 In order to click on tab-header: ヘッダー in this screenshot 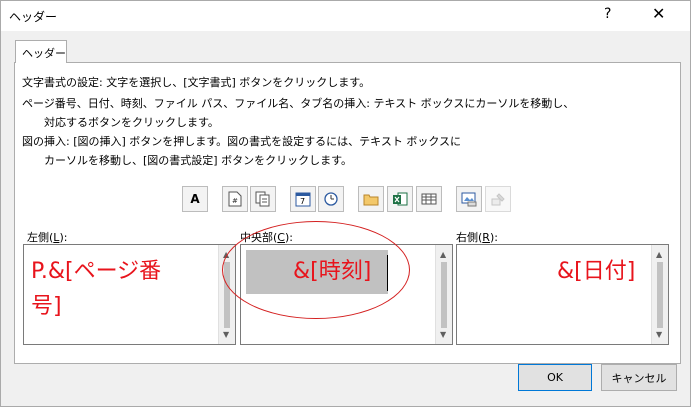, I will do `click(41, 51)`.